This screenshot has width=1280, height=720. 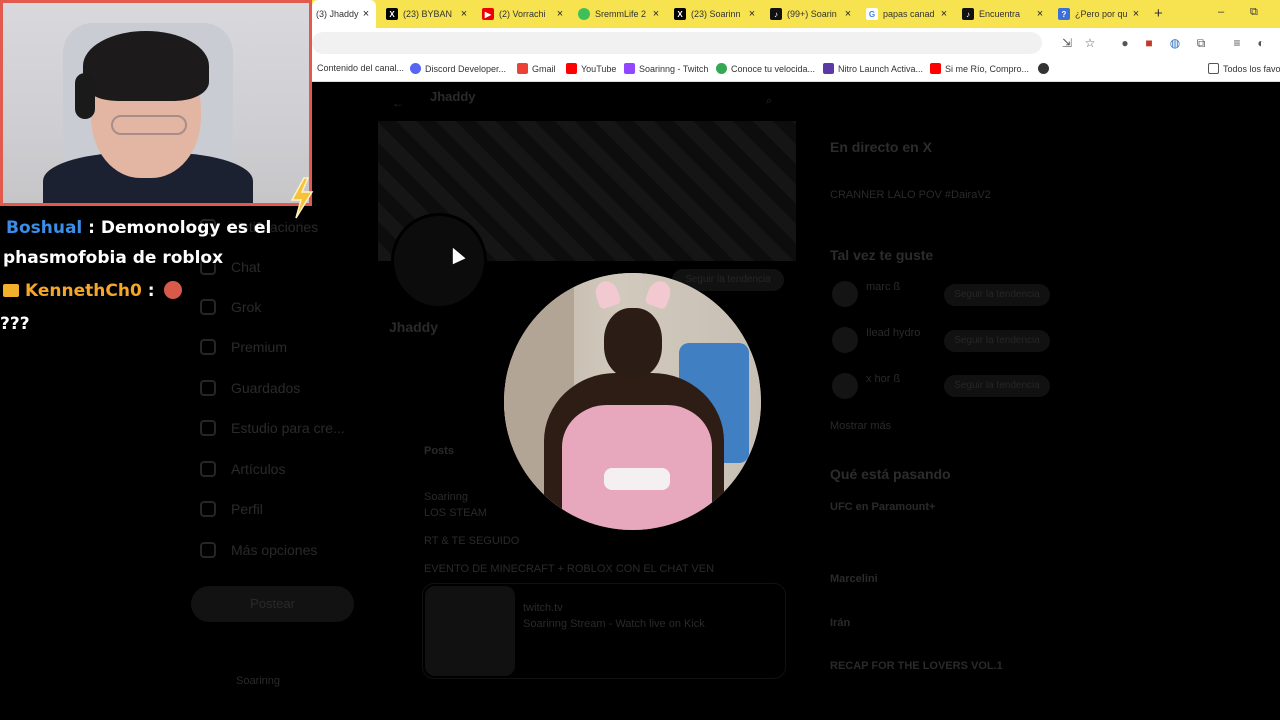 I want to click on twitch-icon, so click(x=584, y=14).